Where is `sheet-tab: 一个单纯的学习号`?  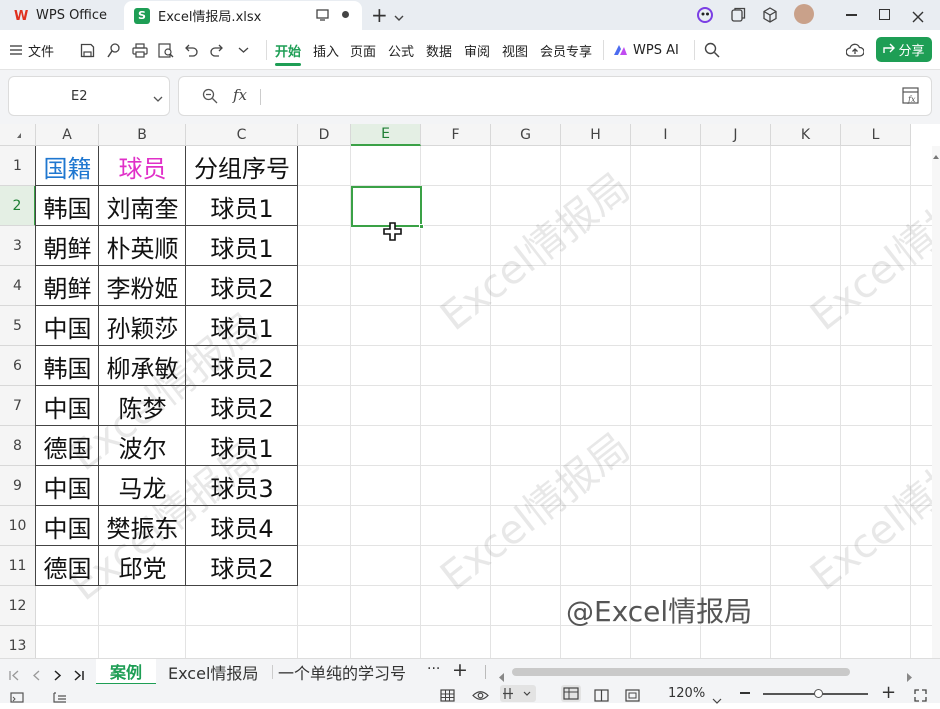 sheet-tab: 一个单纯的学习号 is located at coordinates (342, 672).